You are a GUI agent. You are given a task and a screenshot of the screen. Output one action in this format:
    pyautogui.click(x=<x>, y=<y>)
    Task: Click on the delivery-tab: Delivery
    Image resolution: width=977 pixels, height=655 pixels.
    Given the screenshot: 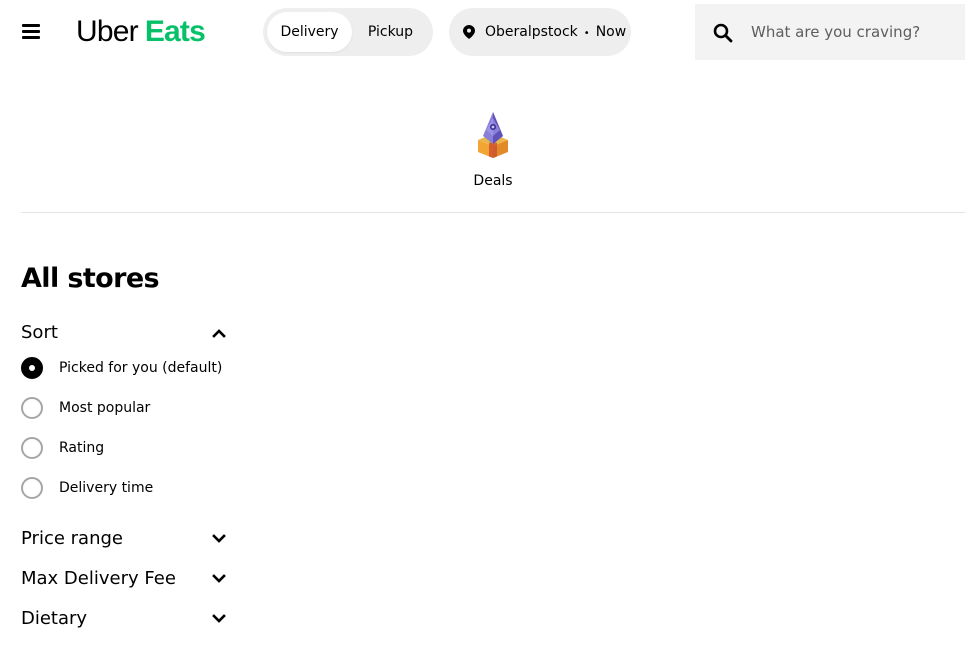 What is the action you would take?
    pyautogui.click(x=309, y=32)
    